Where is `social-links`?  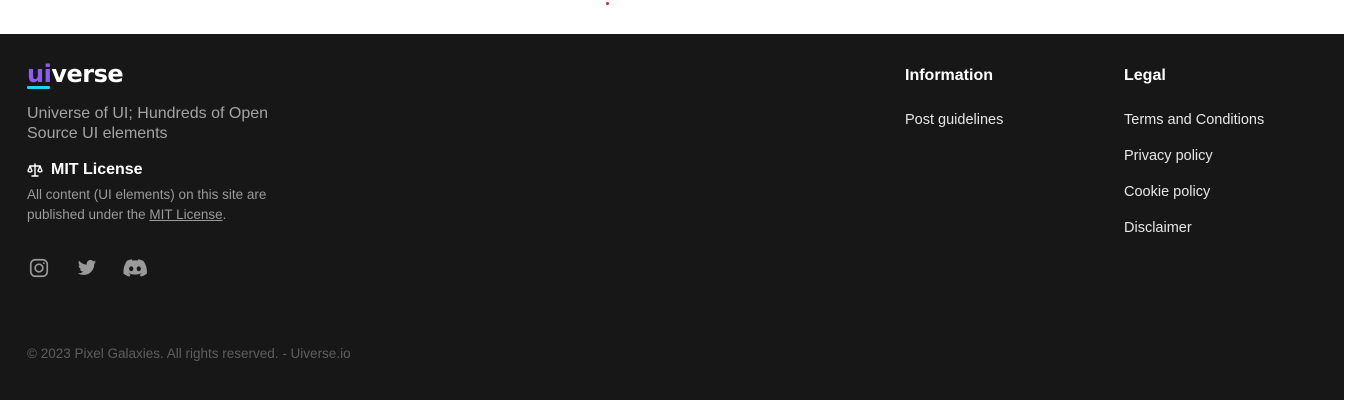
social-links is located at coordinates (87, 268).